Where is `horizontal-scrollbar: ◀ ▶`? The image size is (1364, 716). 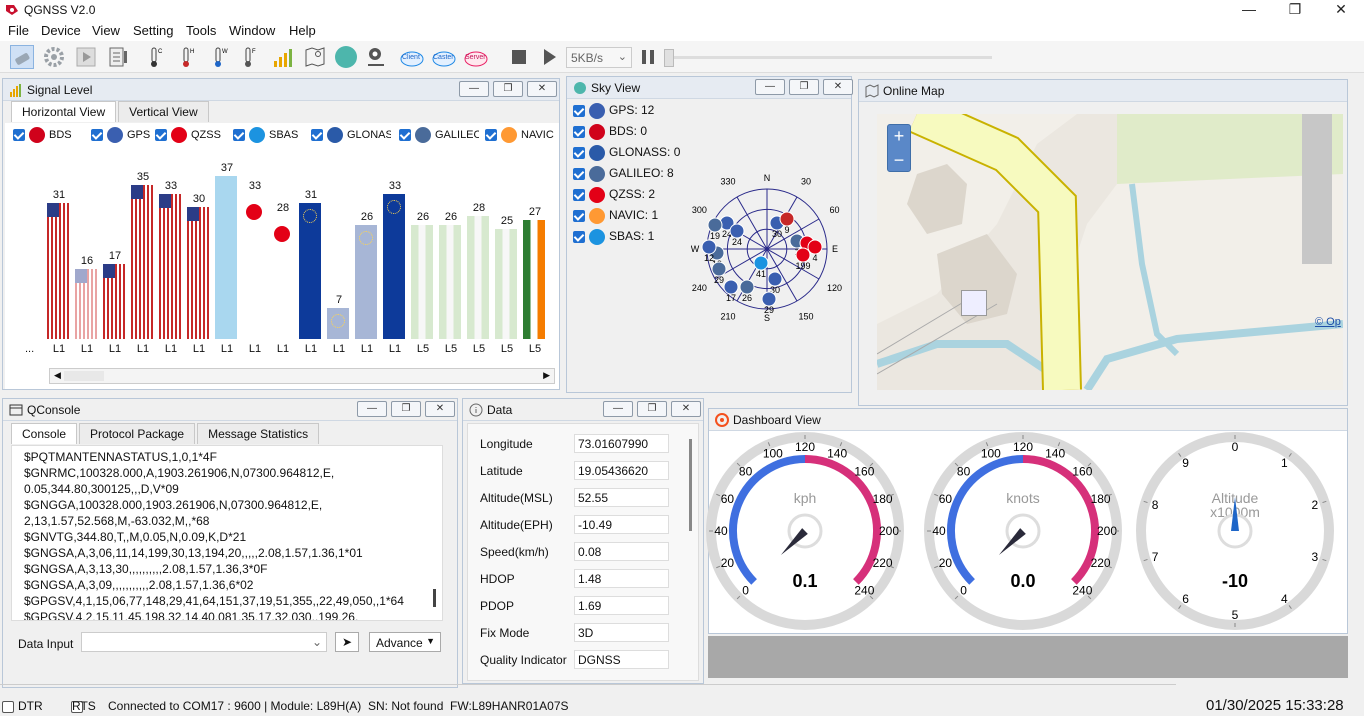 horizontal-scrollbar: ◀ ▶ is located at coordinates (302, 376).